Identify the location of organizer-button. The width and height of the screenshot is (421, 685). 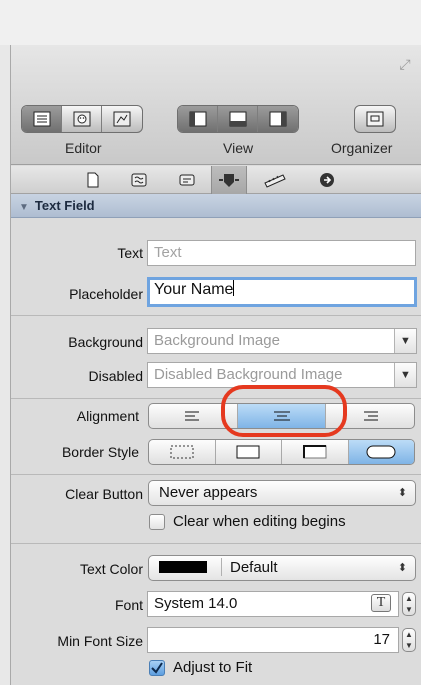
(375, 119).